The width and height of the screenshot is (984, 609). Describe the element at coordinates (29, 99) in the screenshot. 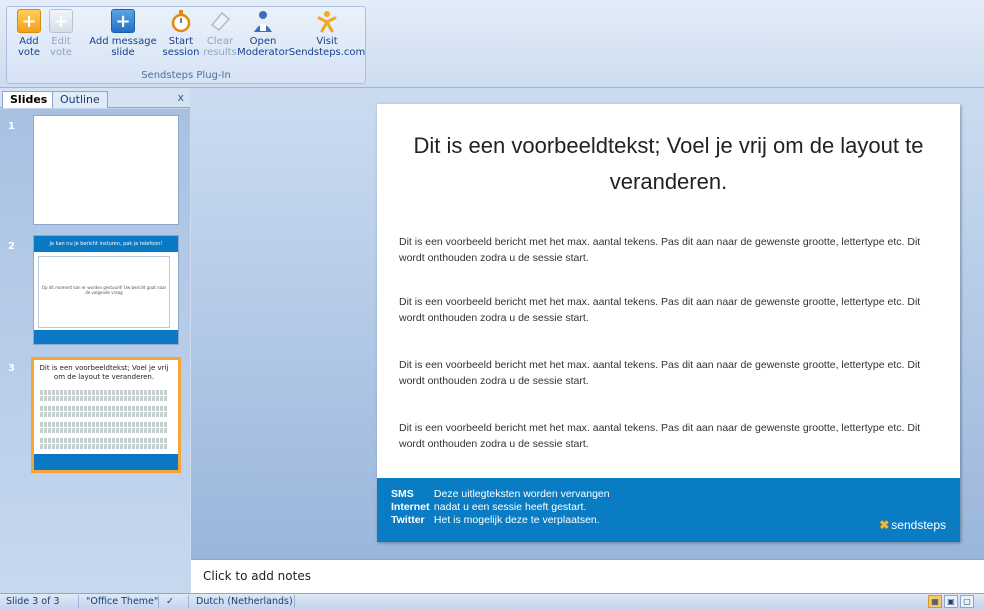

I see `tab-slides: Slides` at that location.